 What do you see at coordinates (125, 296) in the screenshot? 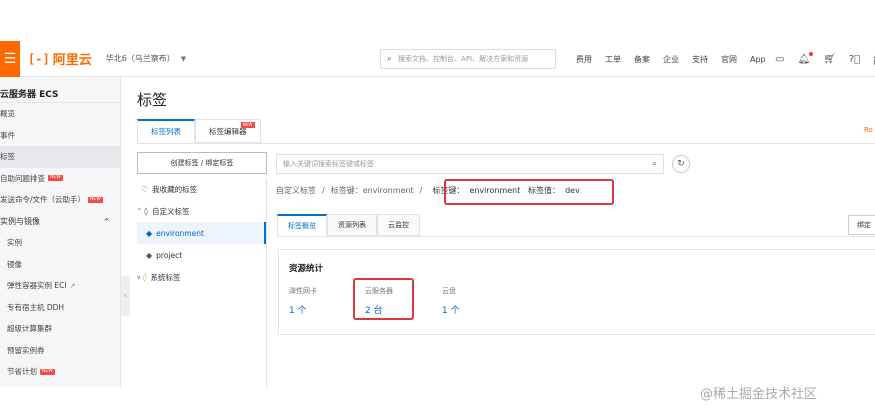
I see `sidebar-collapse-handle: ‹` at bounding box center [125, 296].